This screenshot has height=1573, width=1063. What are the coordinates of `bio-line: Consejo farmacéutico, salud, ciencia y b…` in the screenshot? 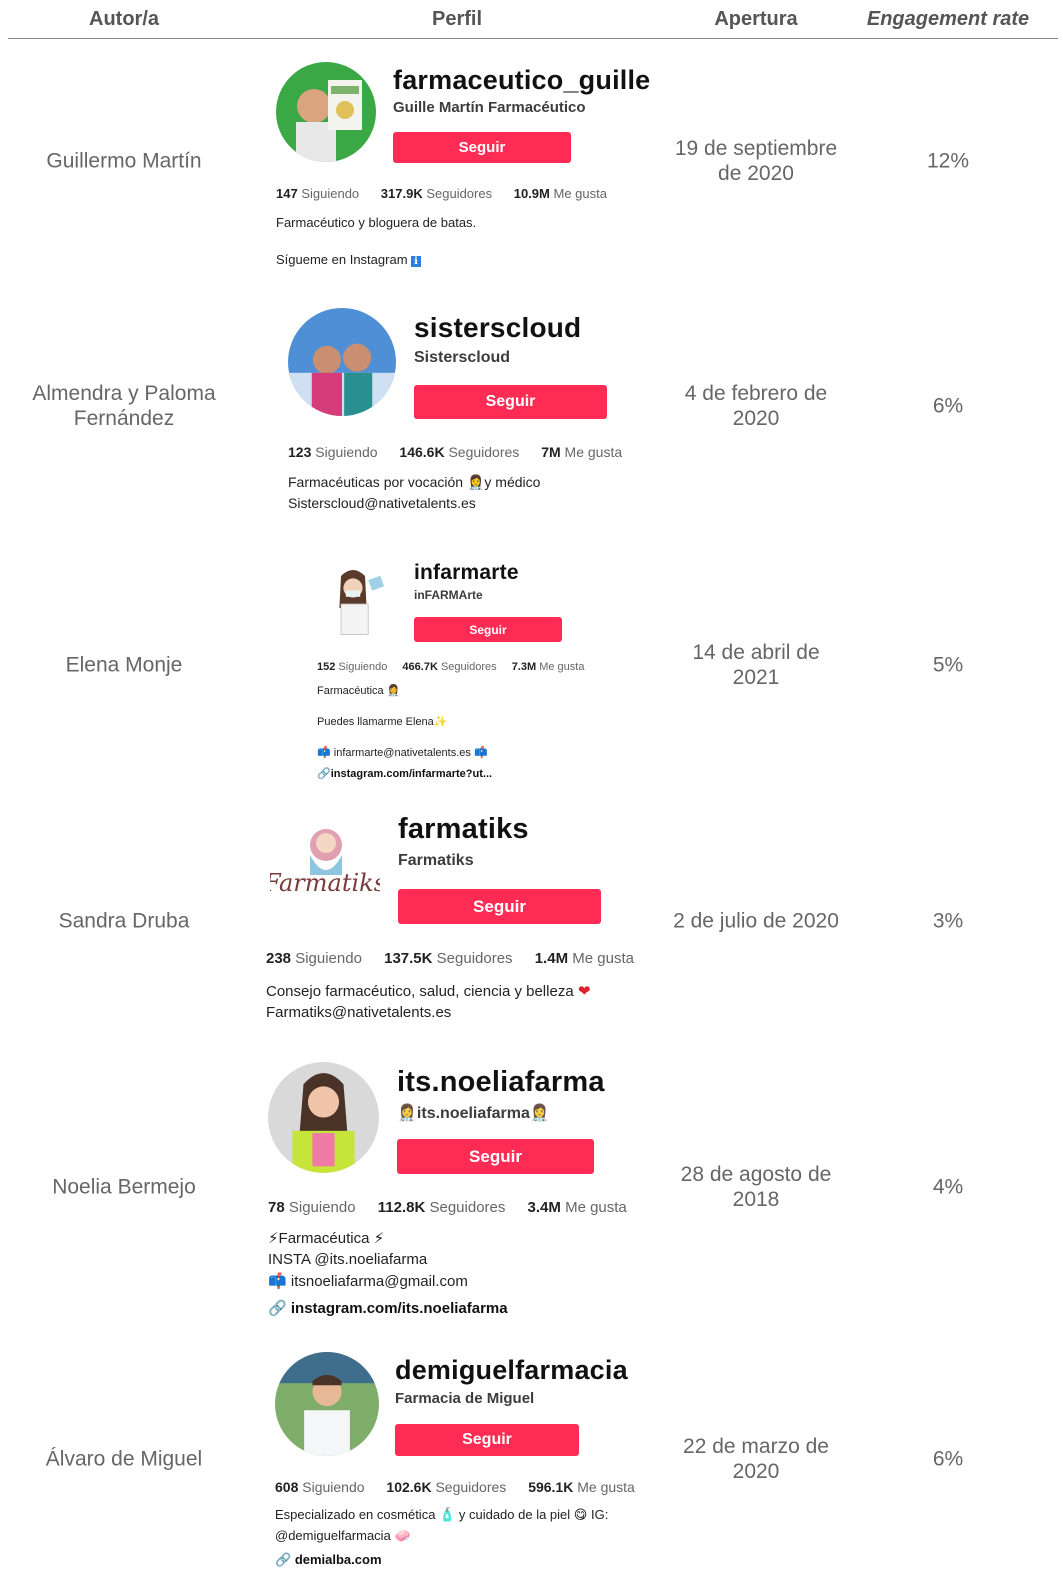 It's located at (428, 991).